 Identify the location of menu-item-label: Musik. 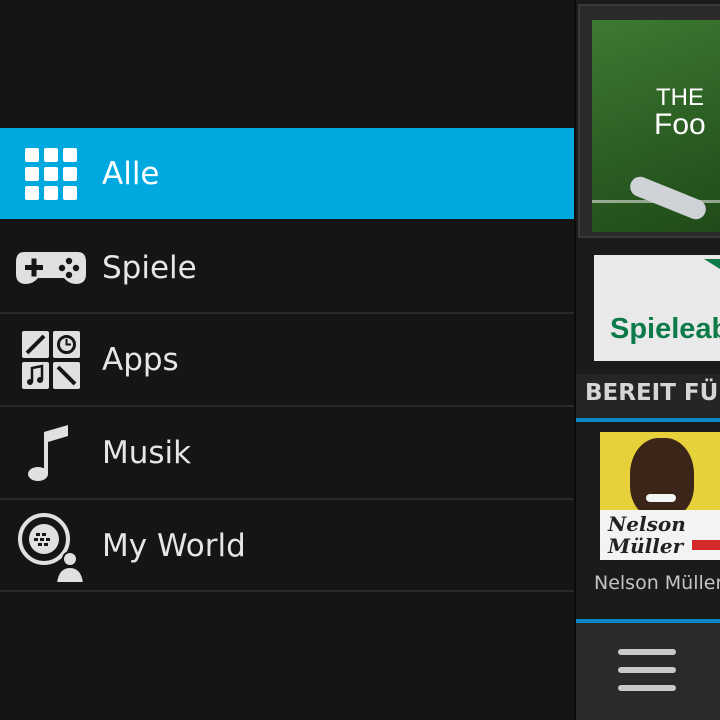
(147, 453).